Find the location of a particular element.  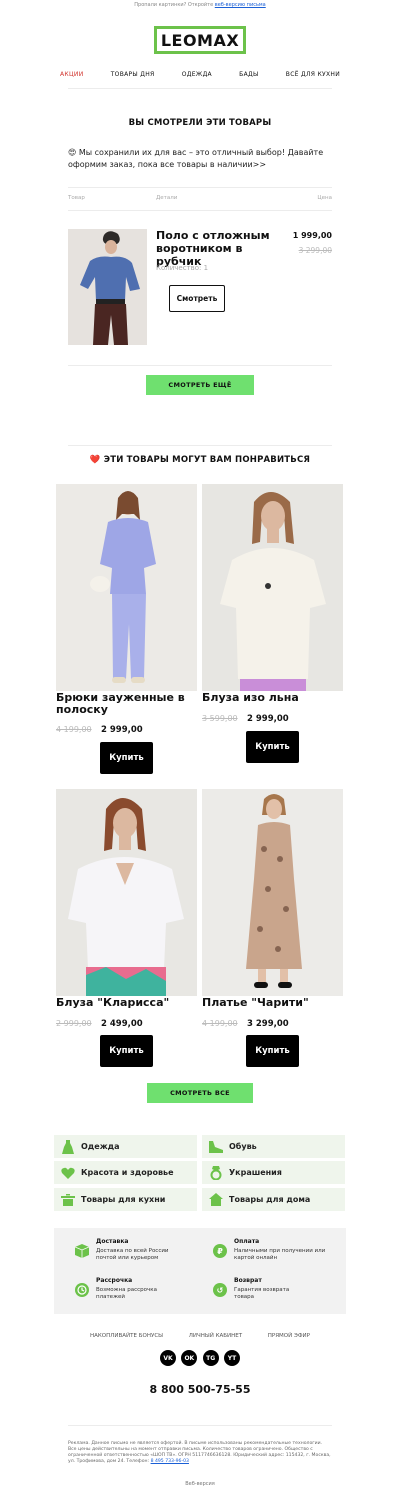

category-clothes: Одежда is located at coordinates (125, 1146).